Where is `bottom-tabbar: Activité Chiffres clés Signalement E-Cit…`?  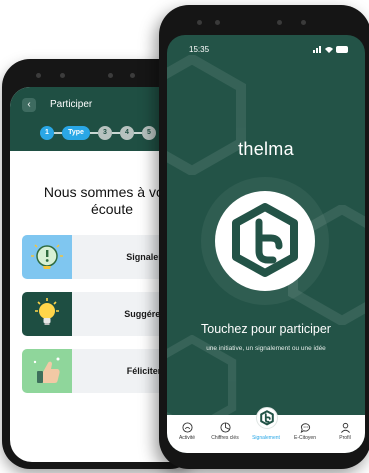
bottom-tabbar: Activité Chiffres clés Signalement E-Cit… is located at coordinates (266, 430).